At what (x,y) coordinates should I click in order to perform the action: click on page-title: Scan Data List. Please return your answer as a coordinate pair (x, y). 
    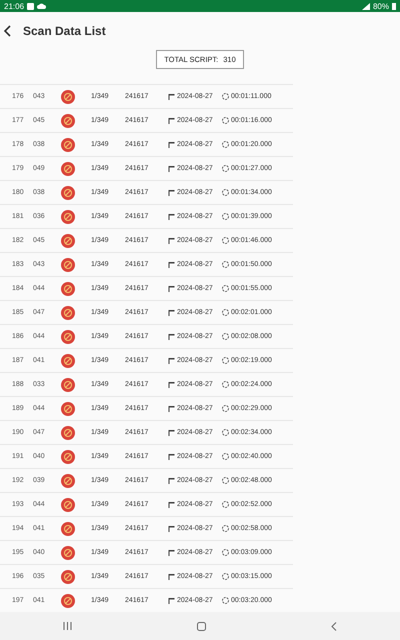
    Looking at the image, I should click on (64, 31).